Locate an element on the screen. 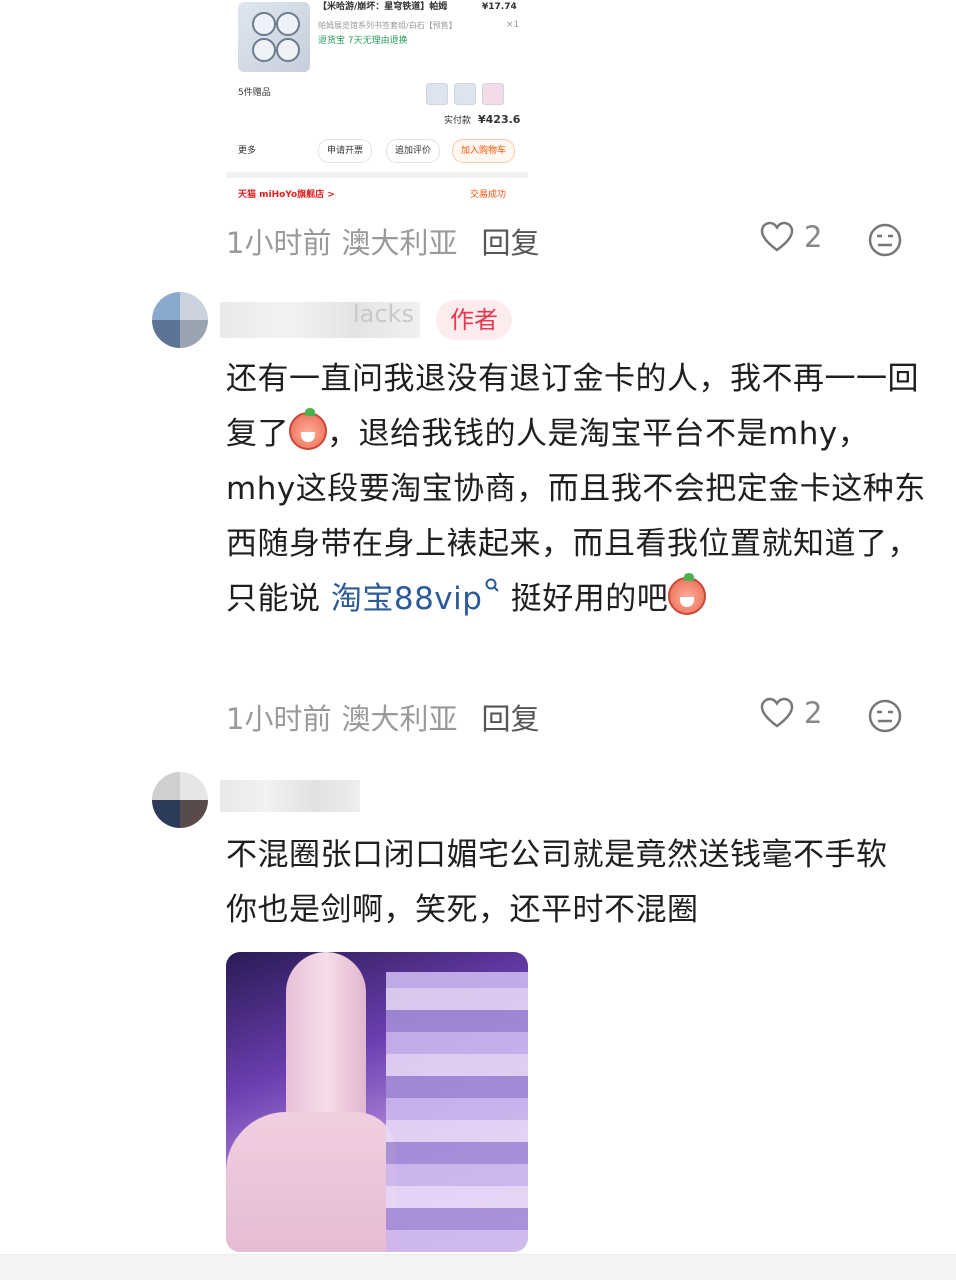 Image resolution: width=956 pixels, height=1280 pixels. username-blurred: lacks is located at coordinates (320, 319).